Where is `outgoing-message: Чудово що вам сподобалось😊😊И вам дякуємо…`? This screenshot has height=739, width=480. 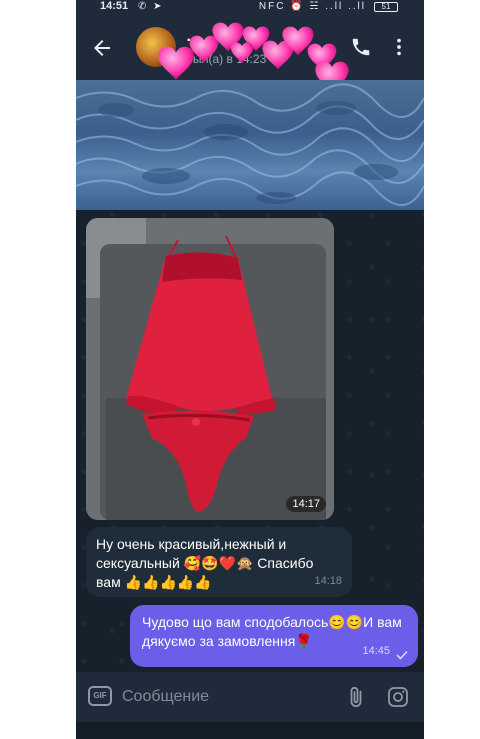 outgoing-message: Чудово що вам сподобалось😊😊И вам дякуємо… is located at coordinates (274, 636).